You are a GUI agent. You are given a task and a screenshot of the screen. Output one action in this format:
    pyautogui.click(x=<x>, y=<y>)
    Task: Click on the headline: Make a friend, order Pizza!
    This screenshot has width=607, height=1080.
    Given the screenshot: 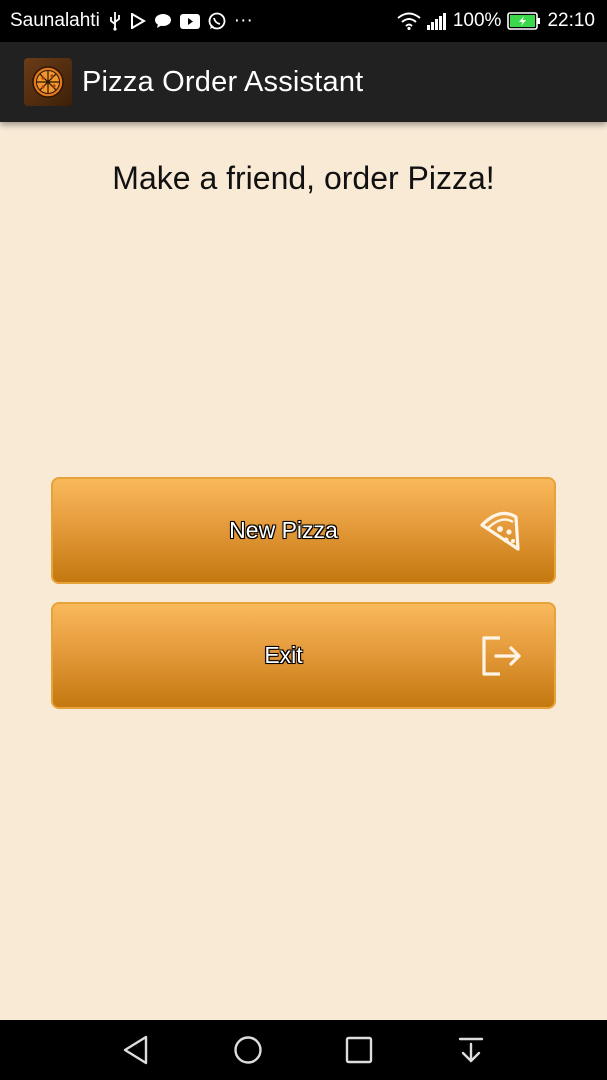 What is the action you would take?
    pyautogui.click(x=303, y=178)
    